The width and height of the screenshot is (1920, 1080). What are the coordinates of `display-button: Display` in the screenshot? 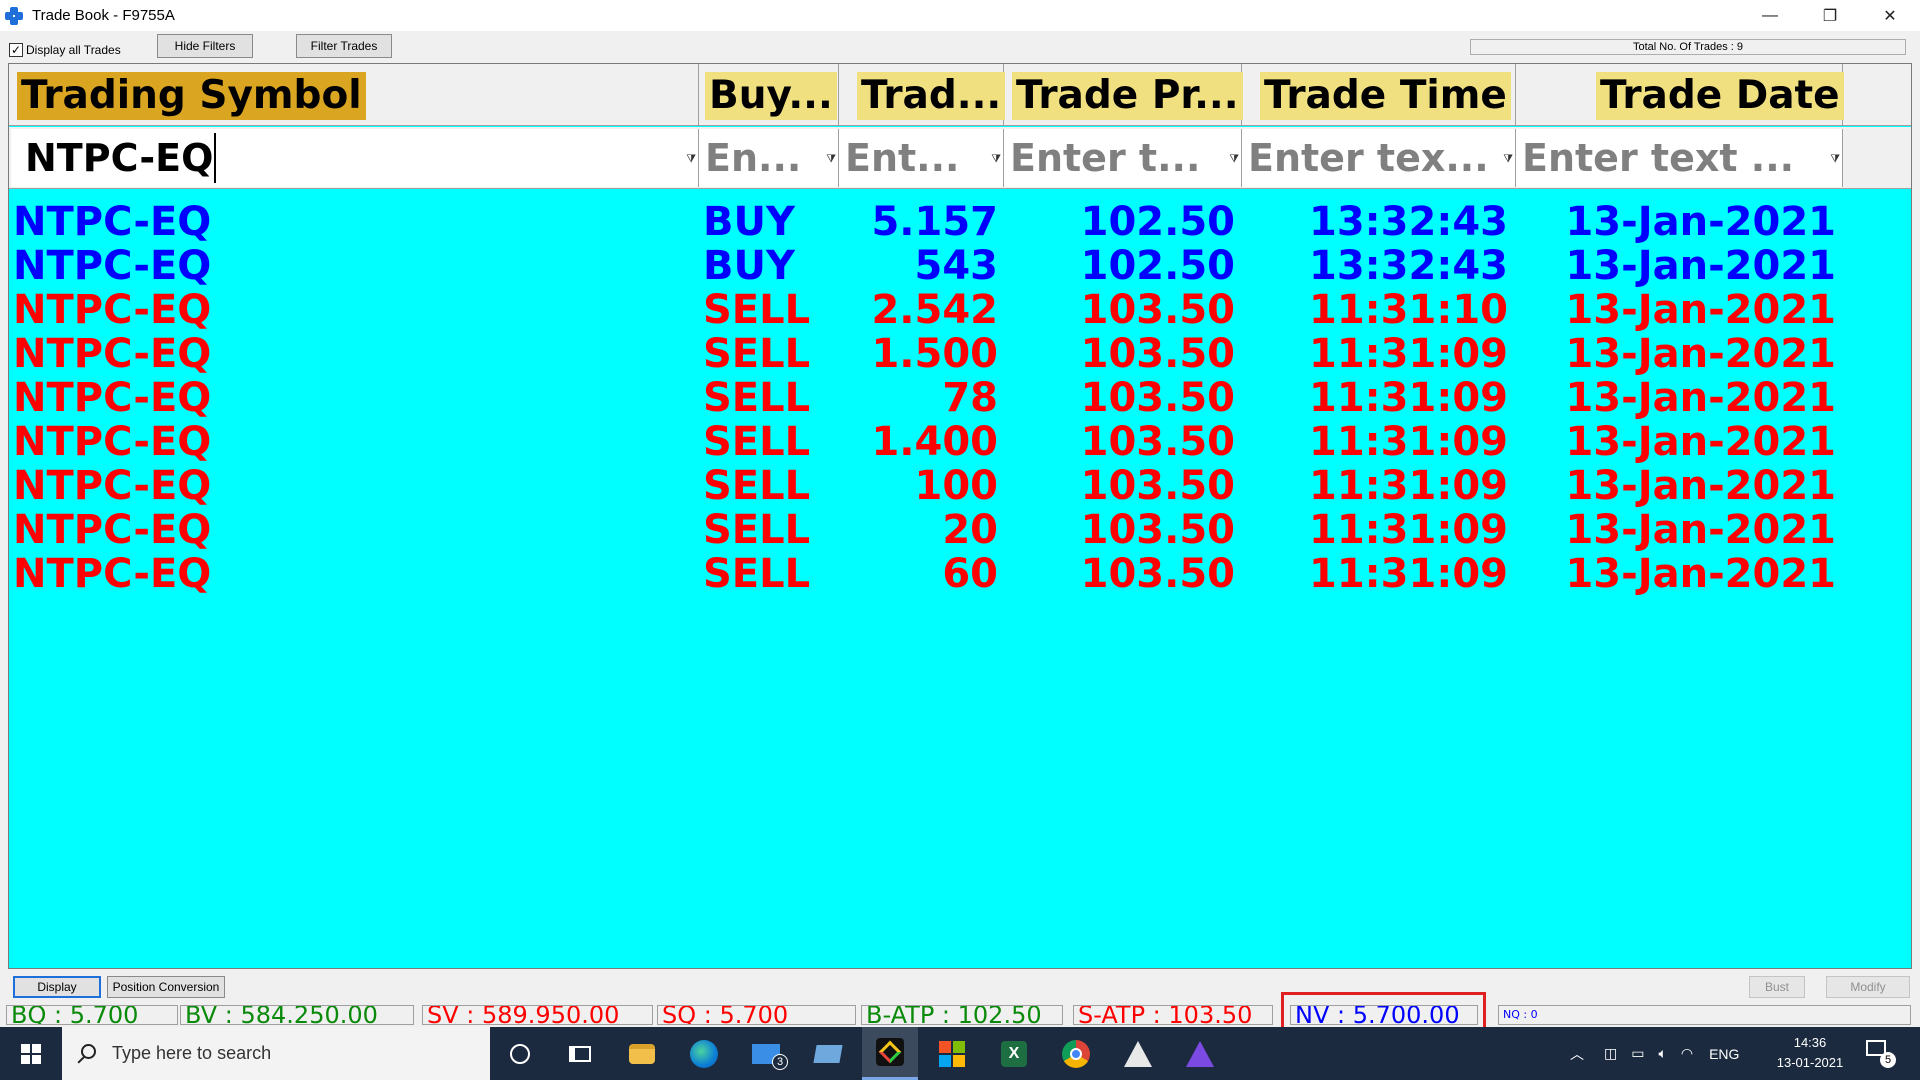 It's located at (57, 987).